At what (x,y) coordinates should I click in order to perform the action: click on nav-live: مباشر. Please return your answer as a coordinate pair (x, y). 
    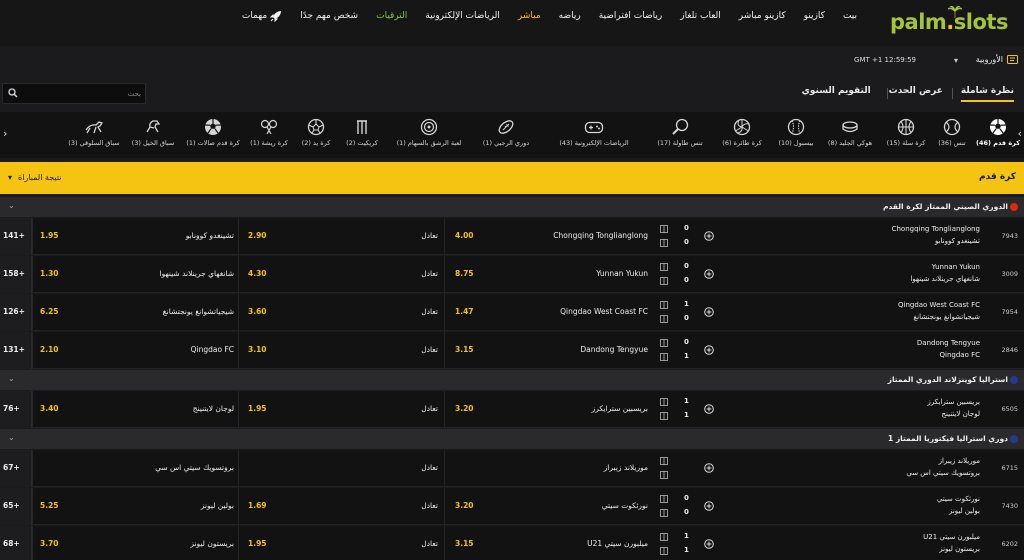
    Looking at the image, I should click on (529, 16).